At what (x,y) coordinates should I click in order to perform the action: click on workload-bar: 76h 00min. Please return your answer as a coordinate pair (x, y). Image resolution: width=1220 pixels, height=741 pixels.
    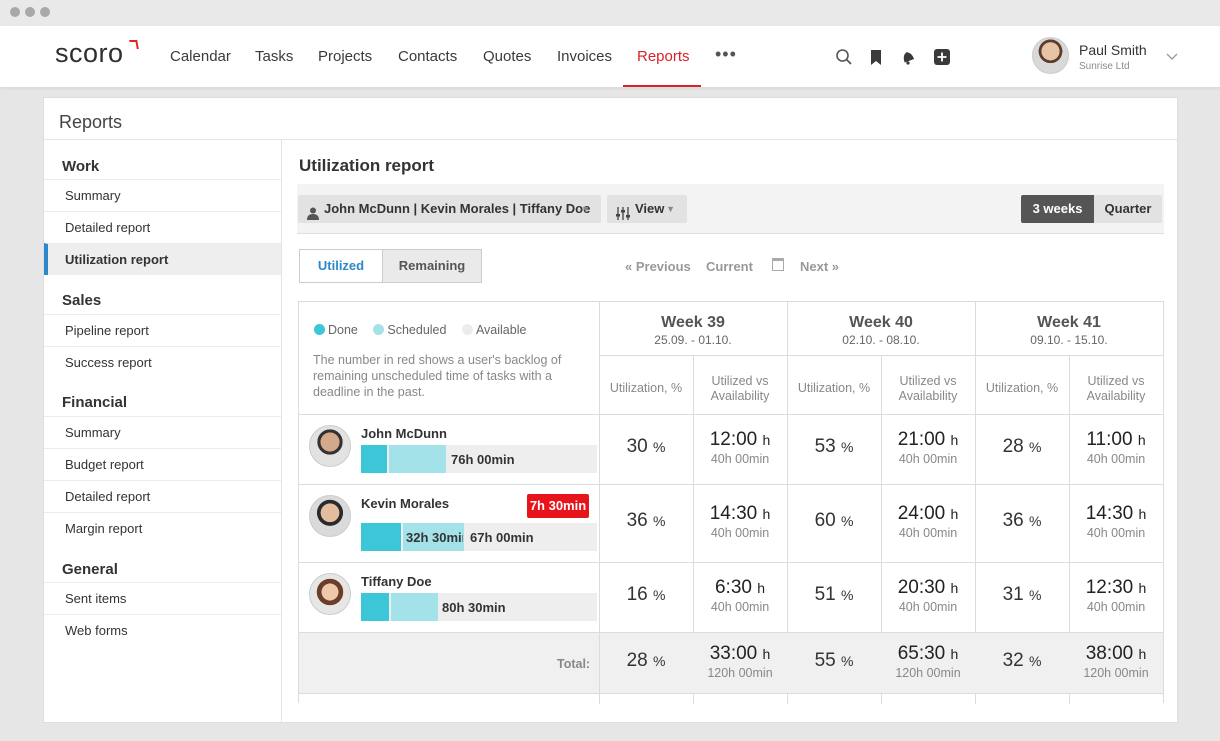
    Looking at the image, I should click on (479, 459).